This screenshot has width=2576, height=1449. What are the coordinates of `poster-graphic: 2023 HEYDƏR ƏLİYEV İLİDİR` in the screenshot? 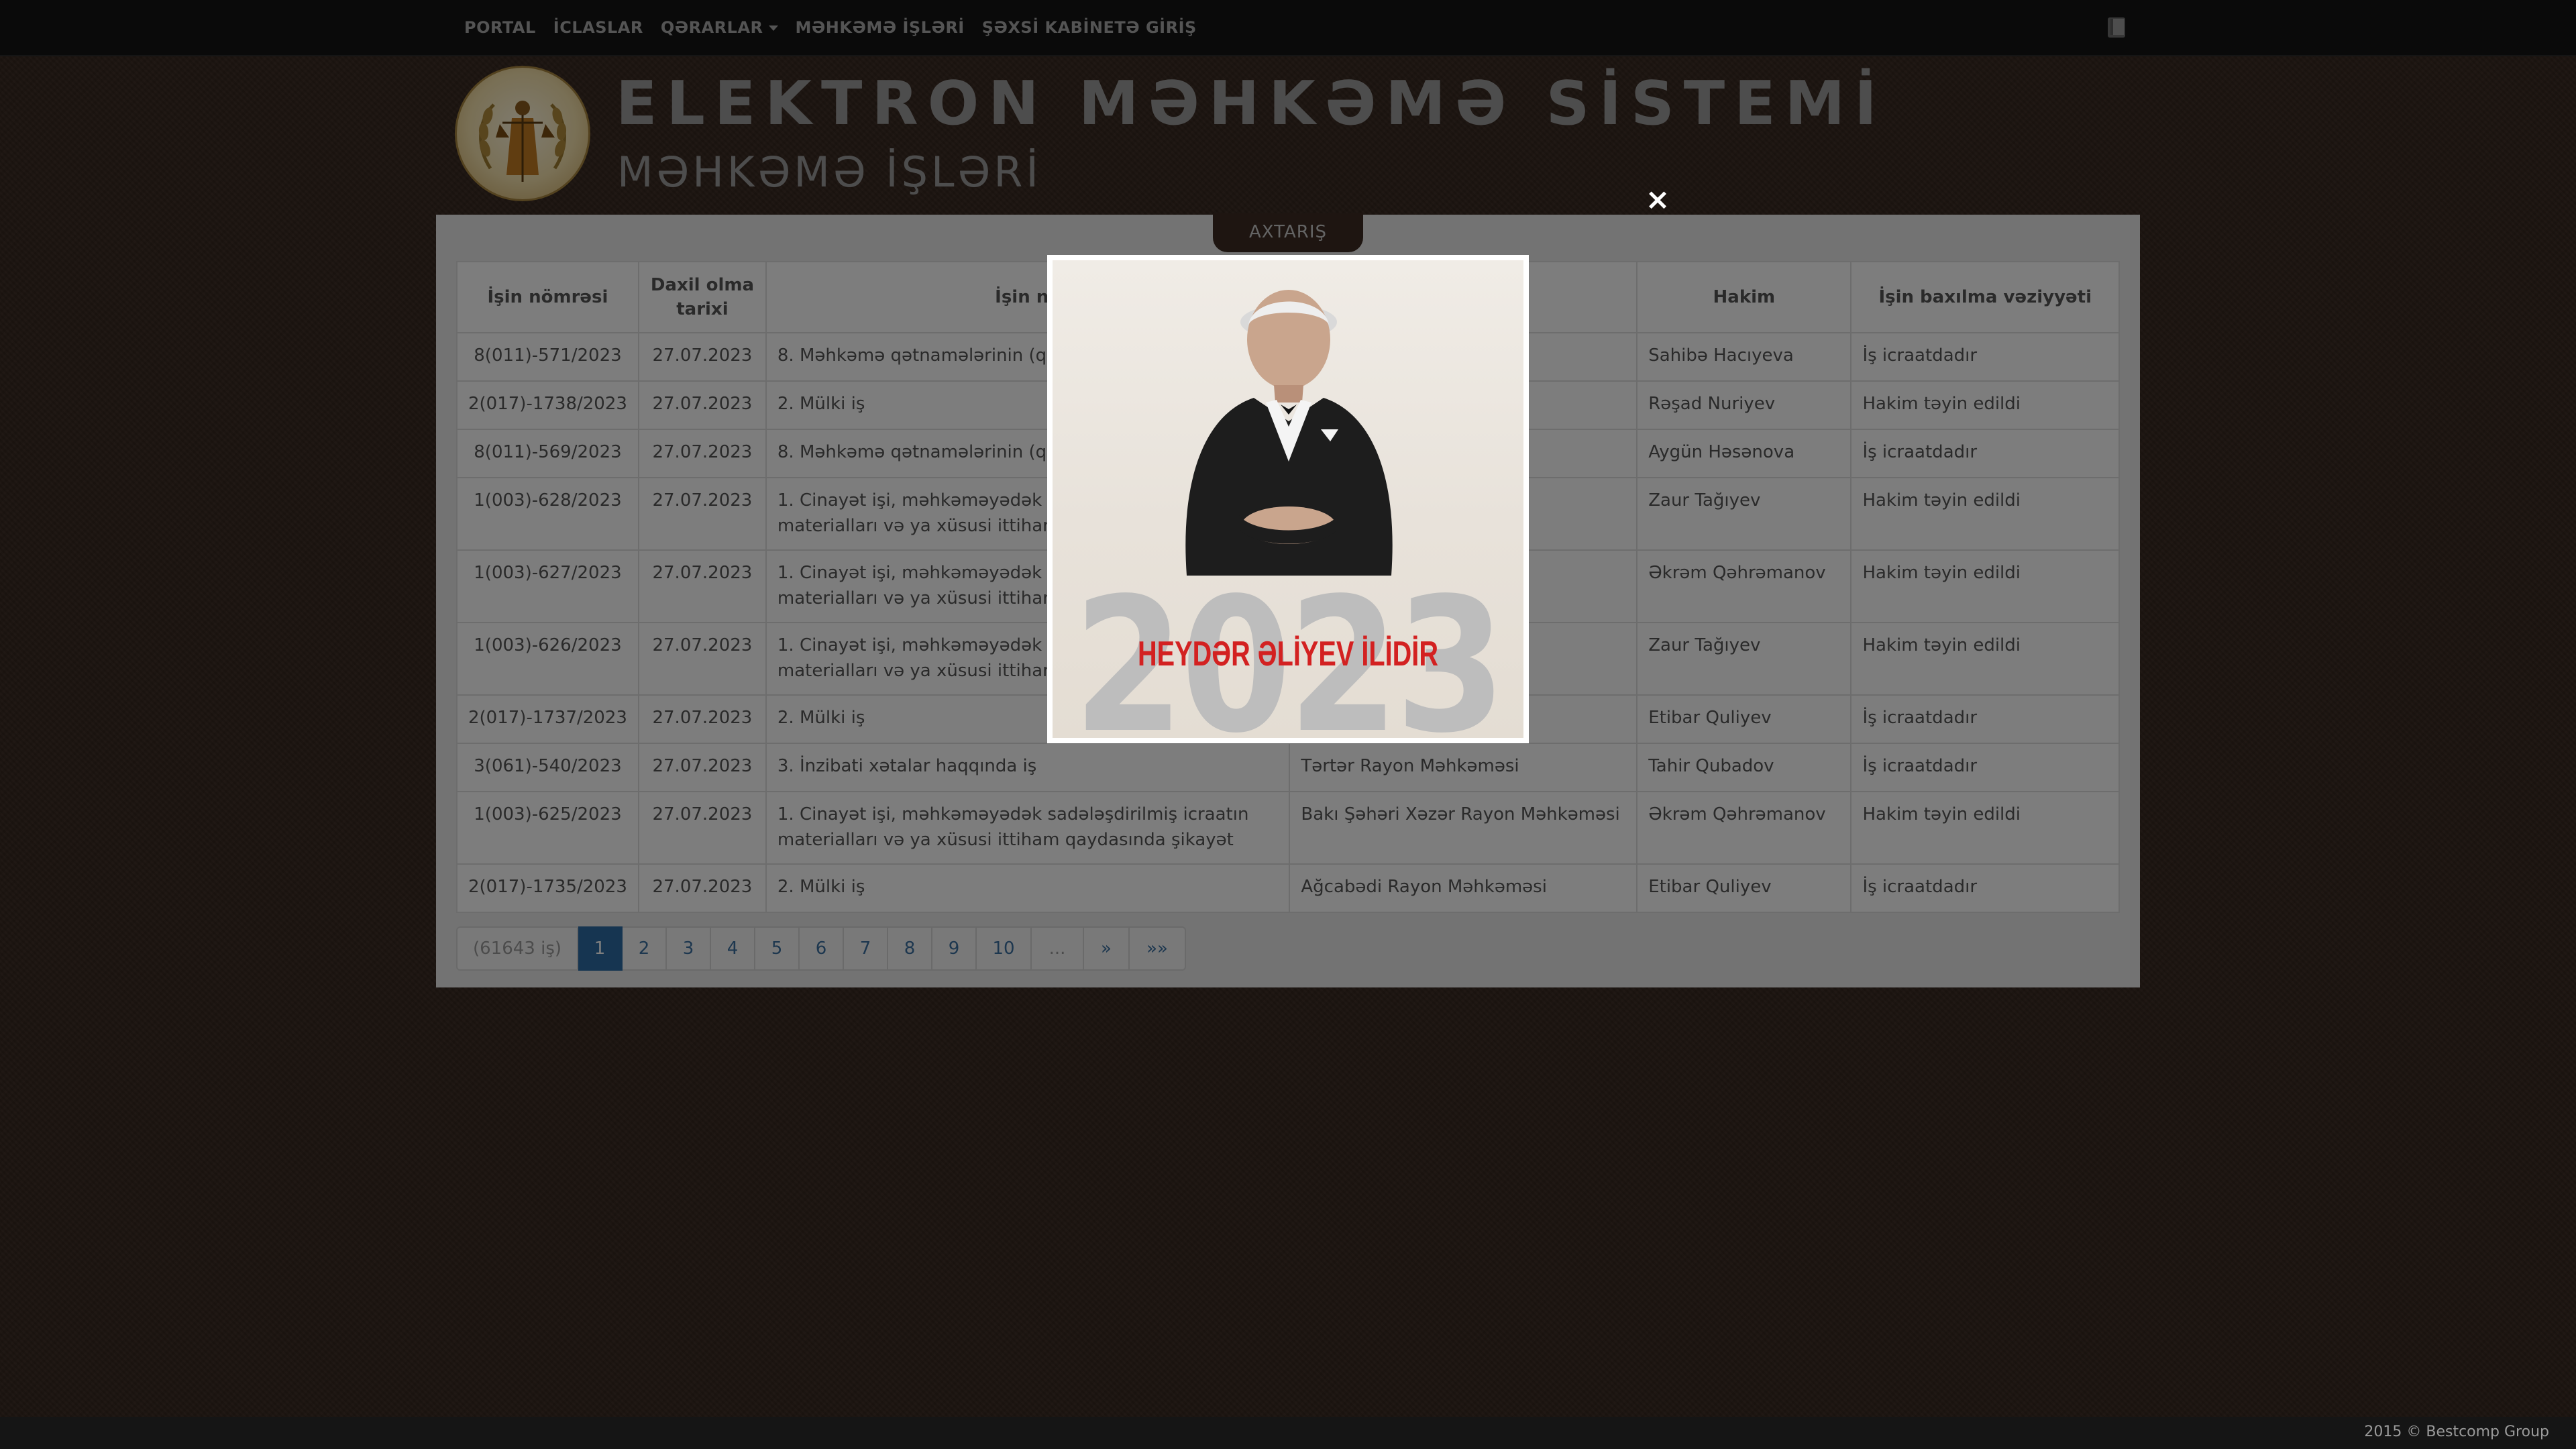 It's located at (1290, 514).